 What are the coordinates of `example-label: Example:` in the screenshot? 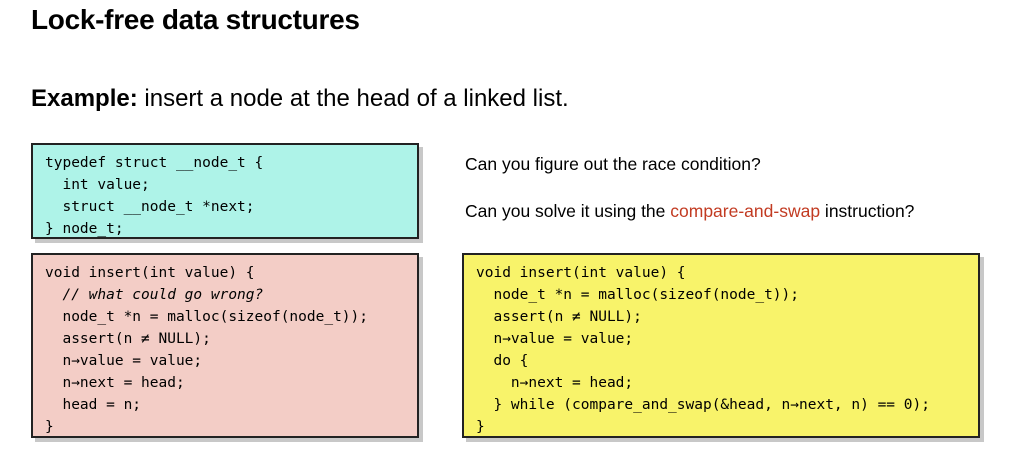 It's located at (84, 98).